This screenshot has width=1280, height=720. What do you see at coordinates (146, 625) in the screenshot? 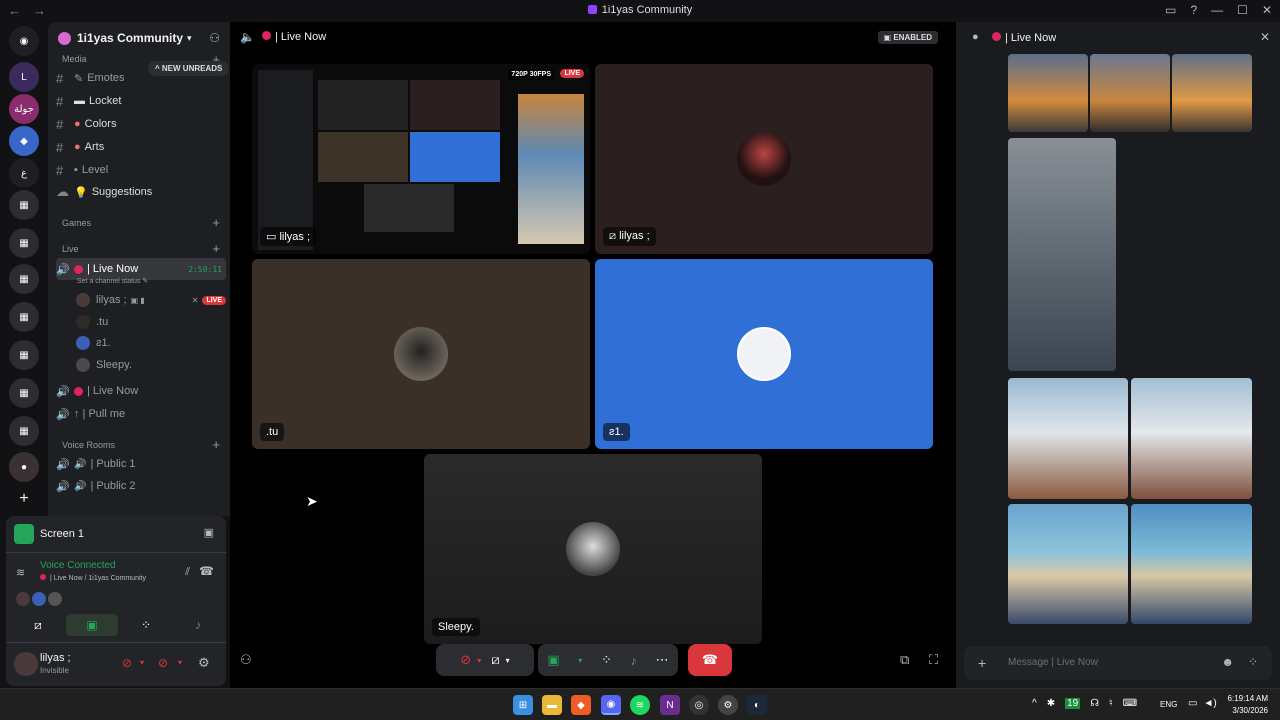
I see `activities-button: ⁘` at bounding box center [146, 625].